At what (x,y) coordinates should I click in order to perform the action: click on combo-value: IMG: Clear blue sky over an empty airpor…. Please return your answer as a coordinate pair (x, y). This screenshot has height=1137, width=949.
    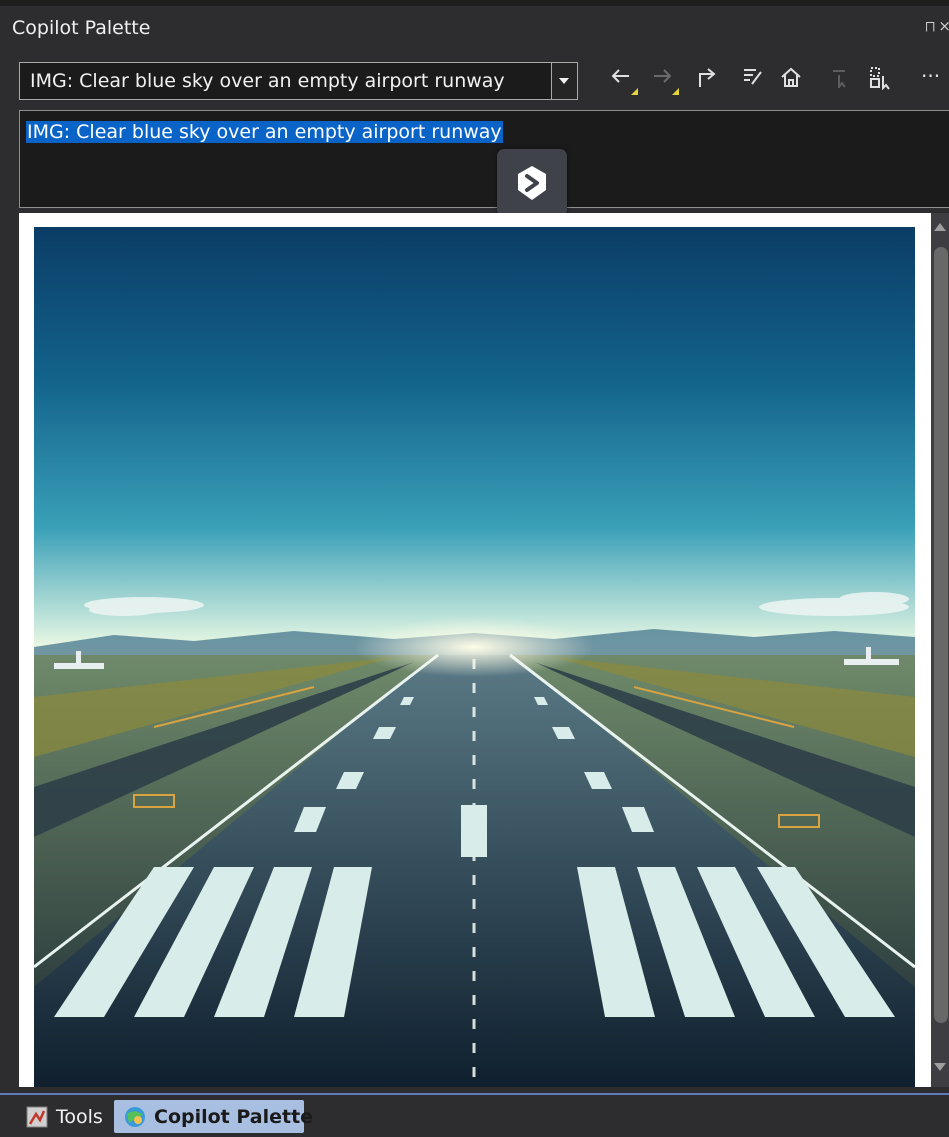
    Looking at the image, I should click on (267, 81).